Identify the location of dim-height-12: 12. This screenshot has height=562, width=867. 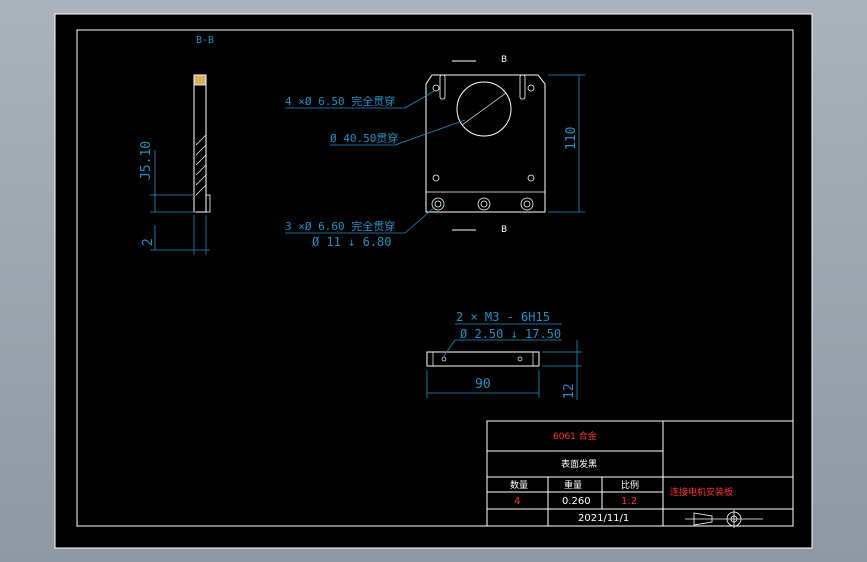
(569, 391).